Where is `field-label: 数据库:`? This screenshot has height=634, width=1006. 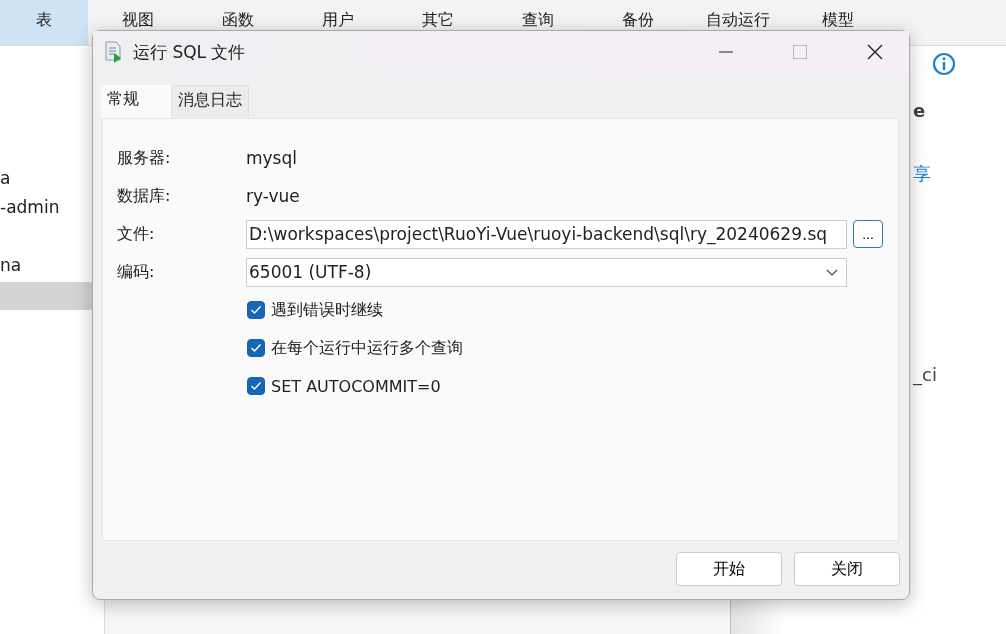 field-label: 数据库: is located at coordinates (144, 196).